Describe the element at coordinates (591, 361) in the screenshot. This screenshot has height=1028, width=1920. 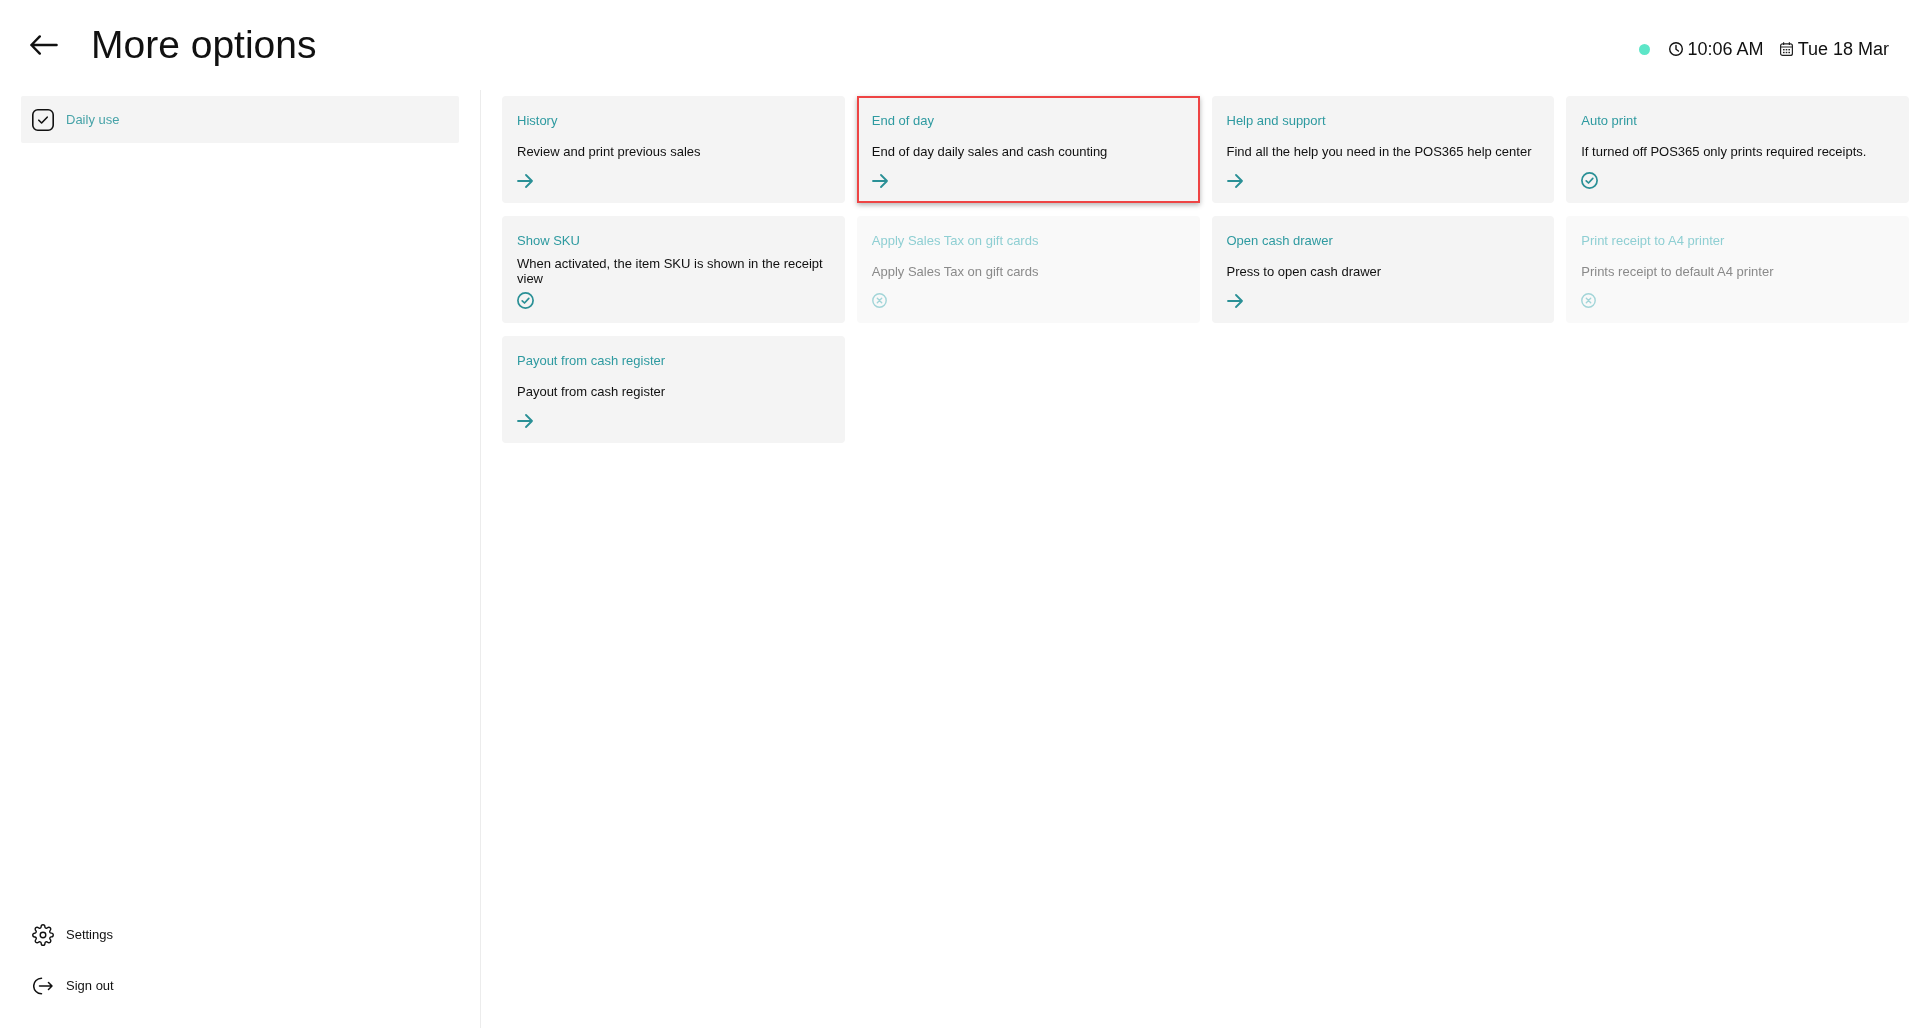
I see `card-title: Payout from cash register` at that location.